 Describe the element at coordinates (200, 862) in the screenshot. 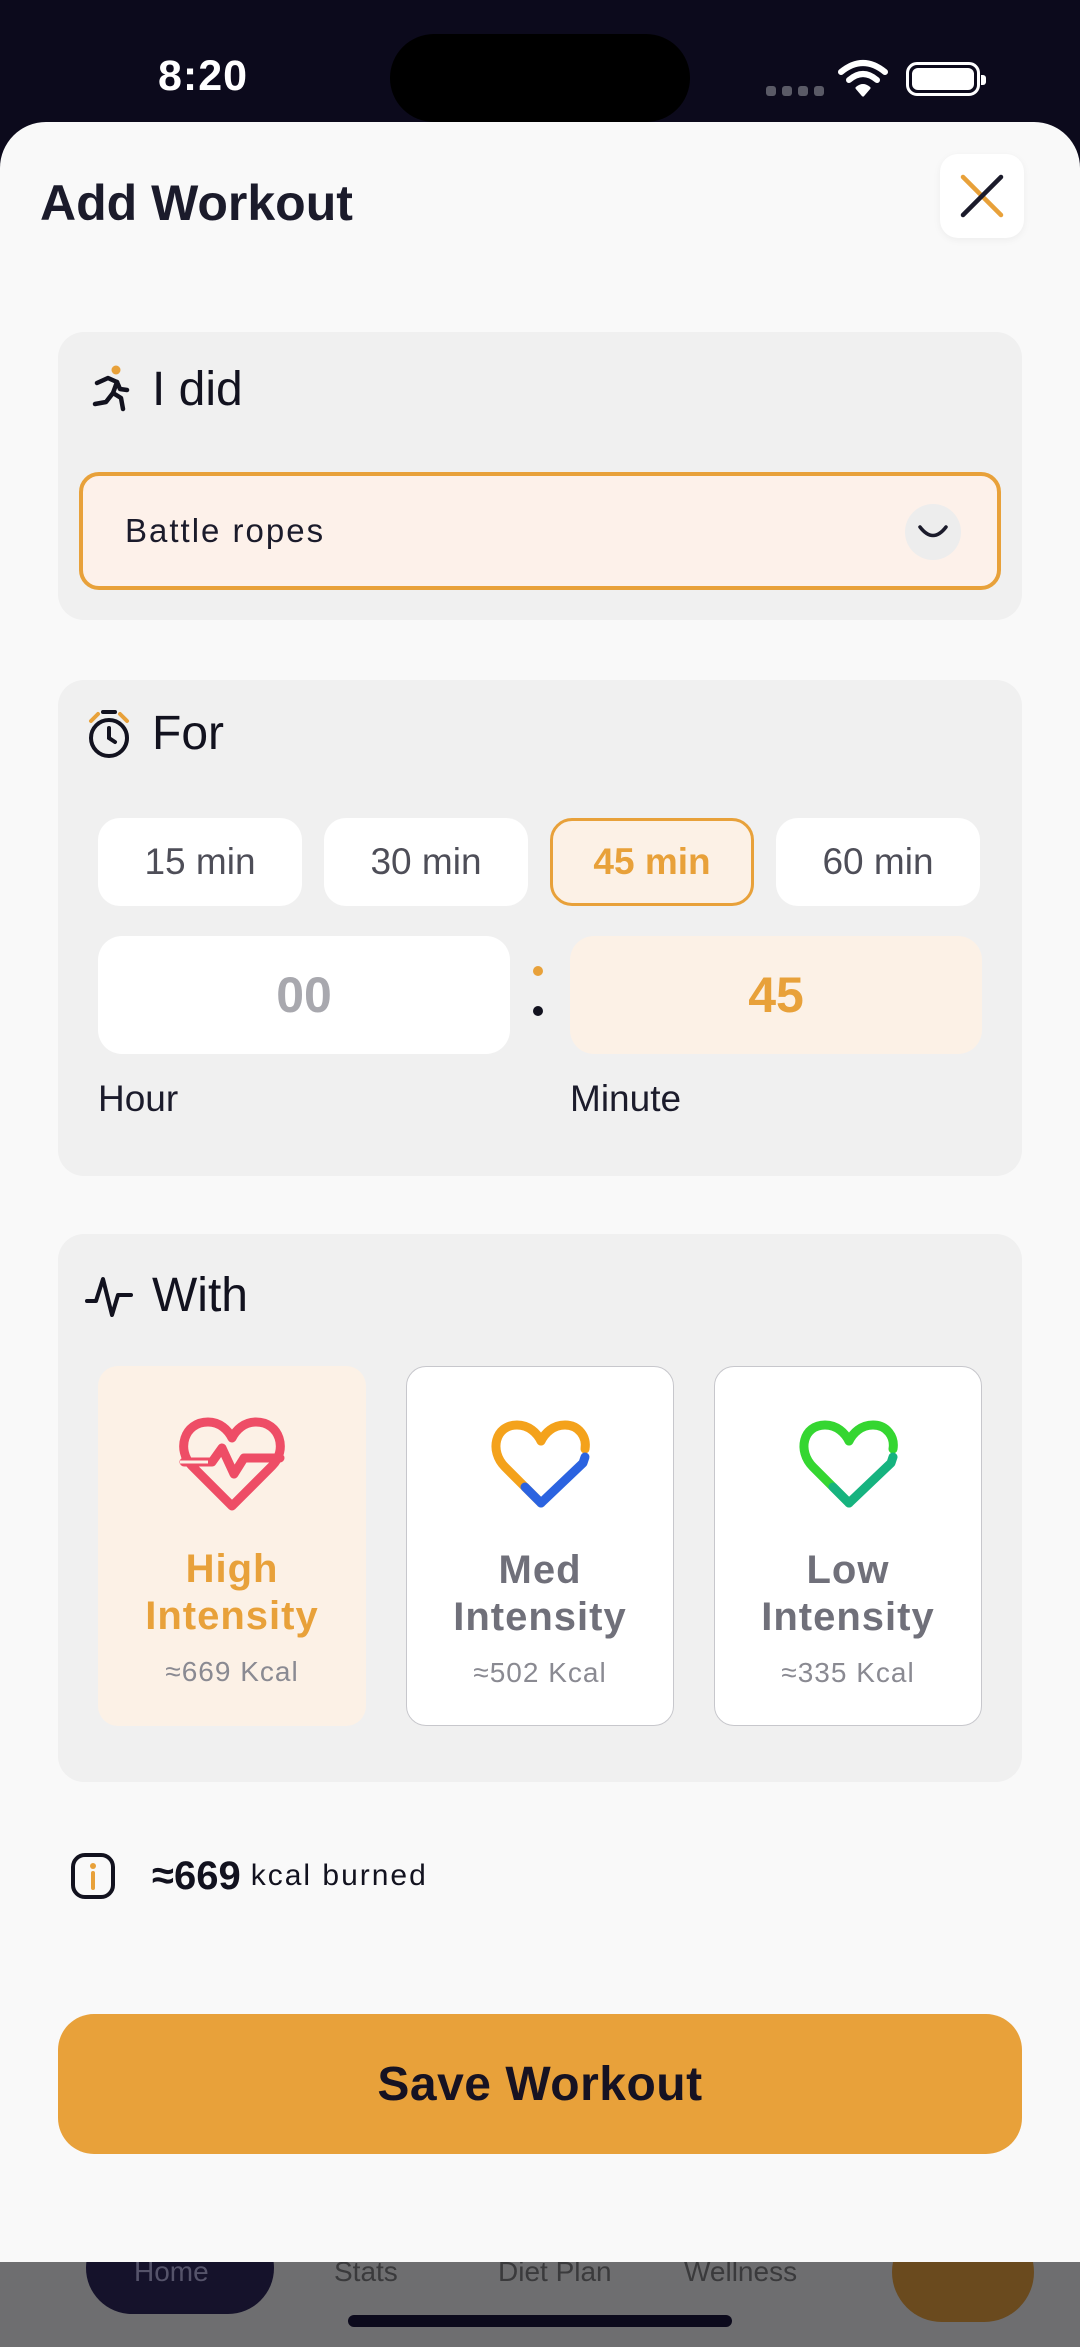

I see `preset-15-min: 15 min` at that location.